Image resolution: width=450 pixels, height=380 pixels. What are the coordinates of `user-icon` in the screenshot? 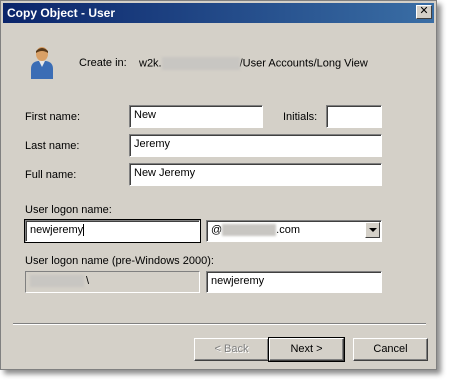 It's located at (42, 63).